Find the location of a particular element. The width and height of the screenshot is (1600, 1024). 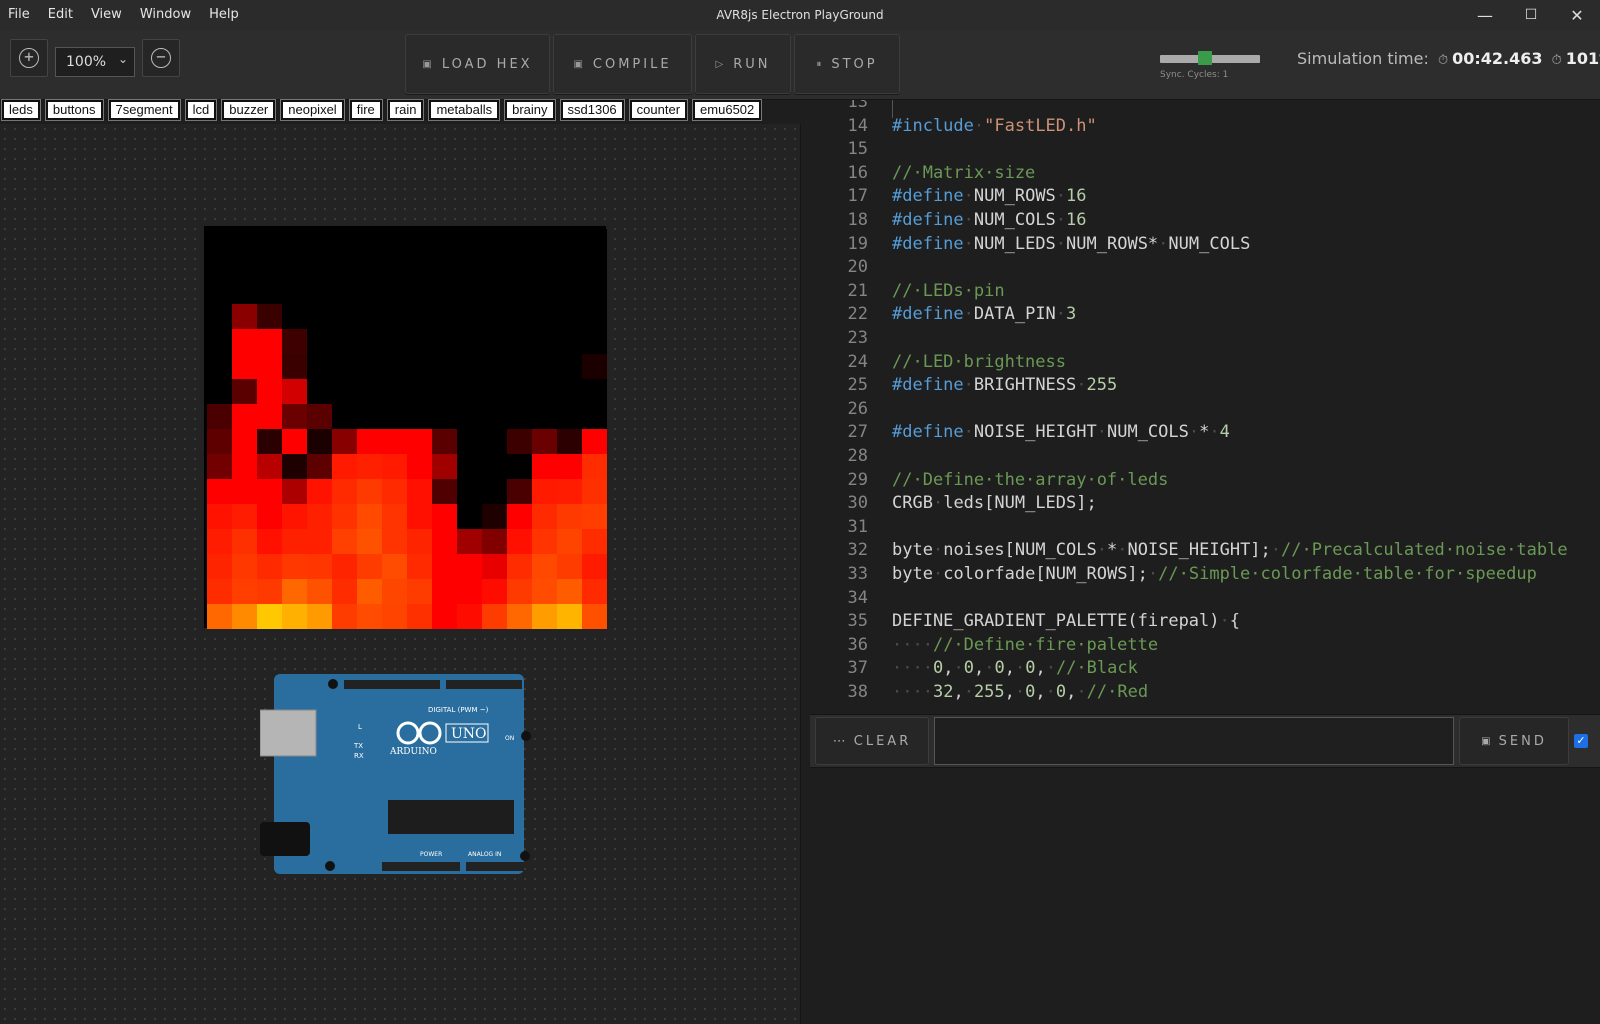

code-line: 21 //·LEDs·pin is located at coordinates (1205, 291).